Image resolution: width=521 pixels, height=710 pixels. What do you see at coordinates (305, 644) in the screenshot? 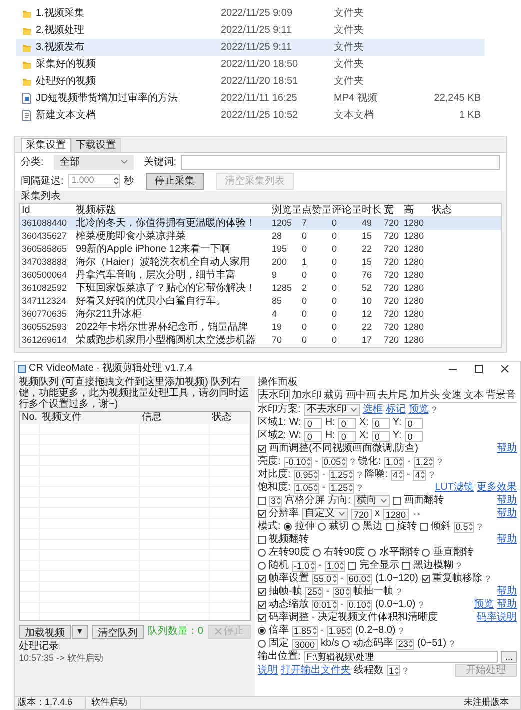
I see `input-field: 3000` at bounding box center [305, 644].